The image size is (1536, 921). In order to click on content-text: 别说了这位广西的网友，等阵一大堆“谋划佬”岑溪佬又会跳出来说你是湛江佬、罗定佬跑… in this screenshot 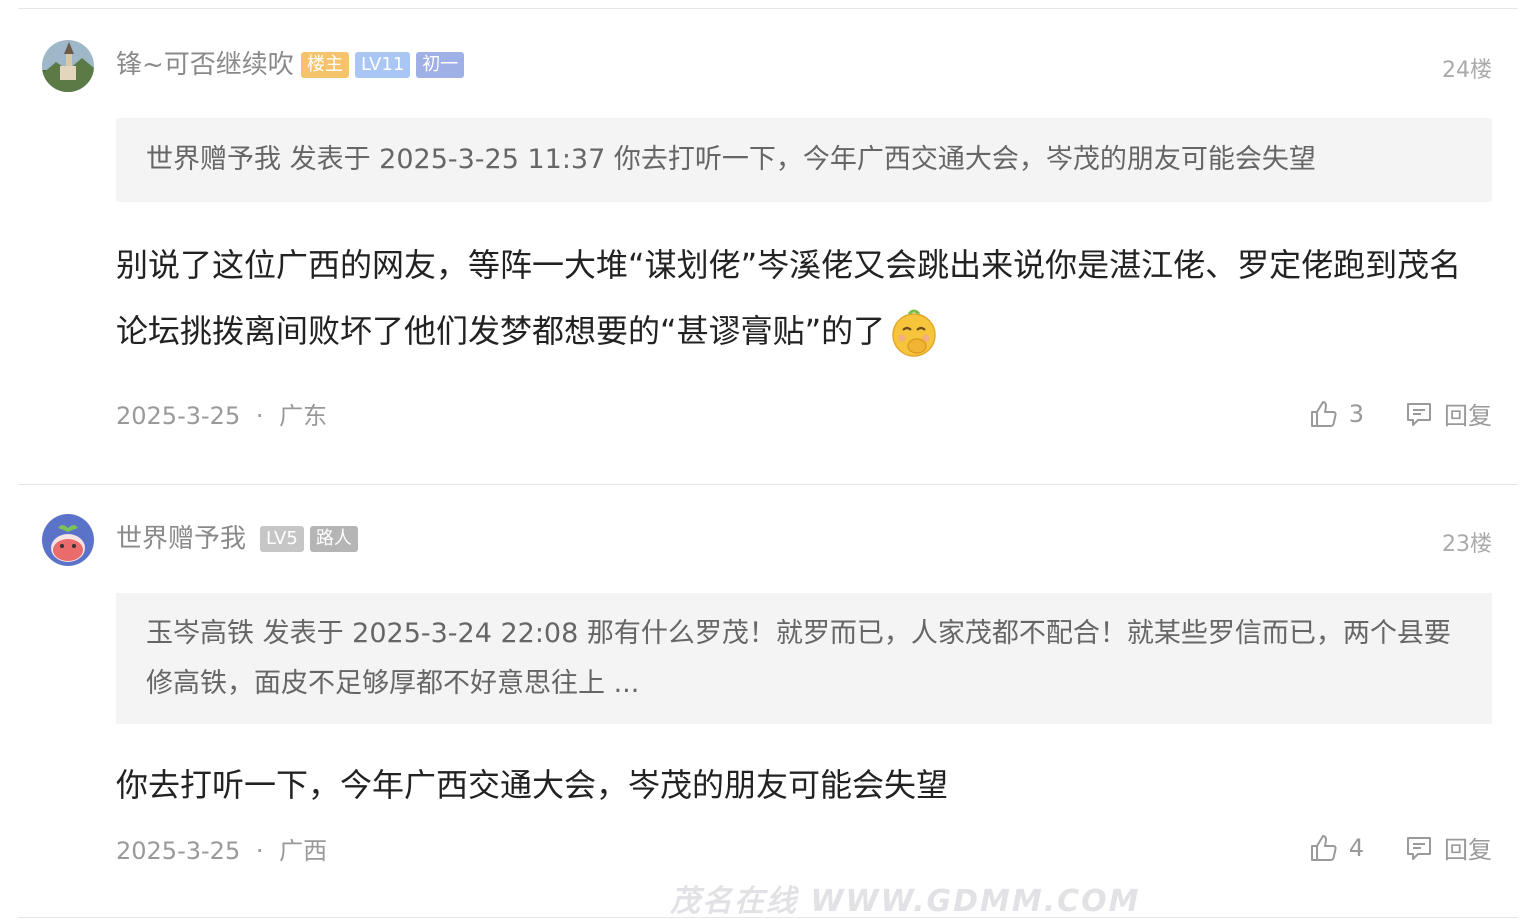, I will do `click(789, 298)`.